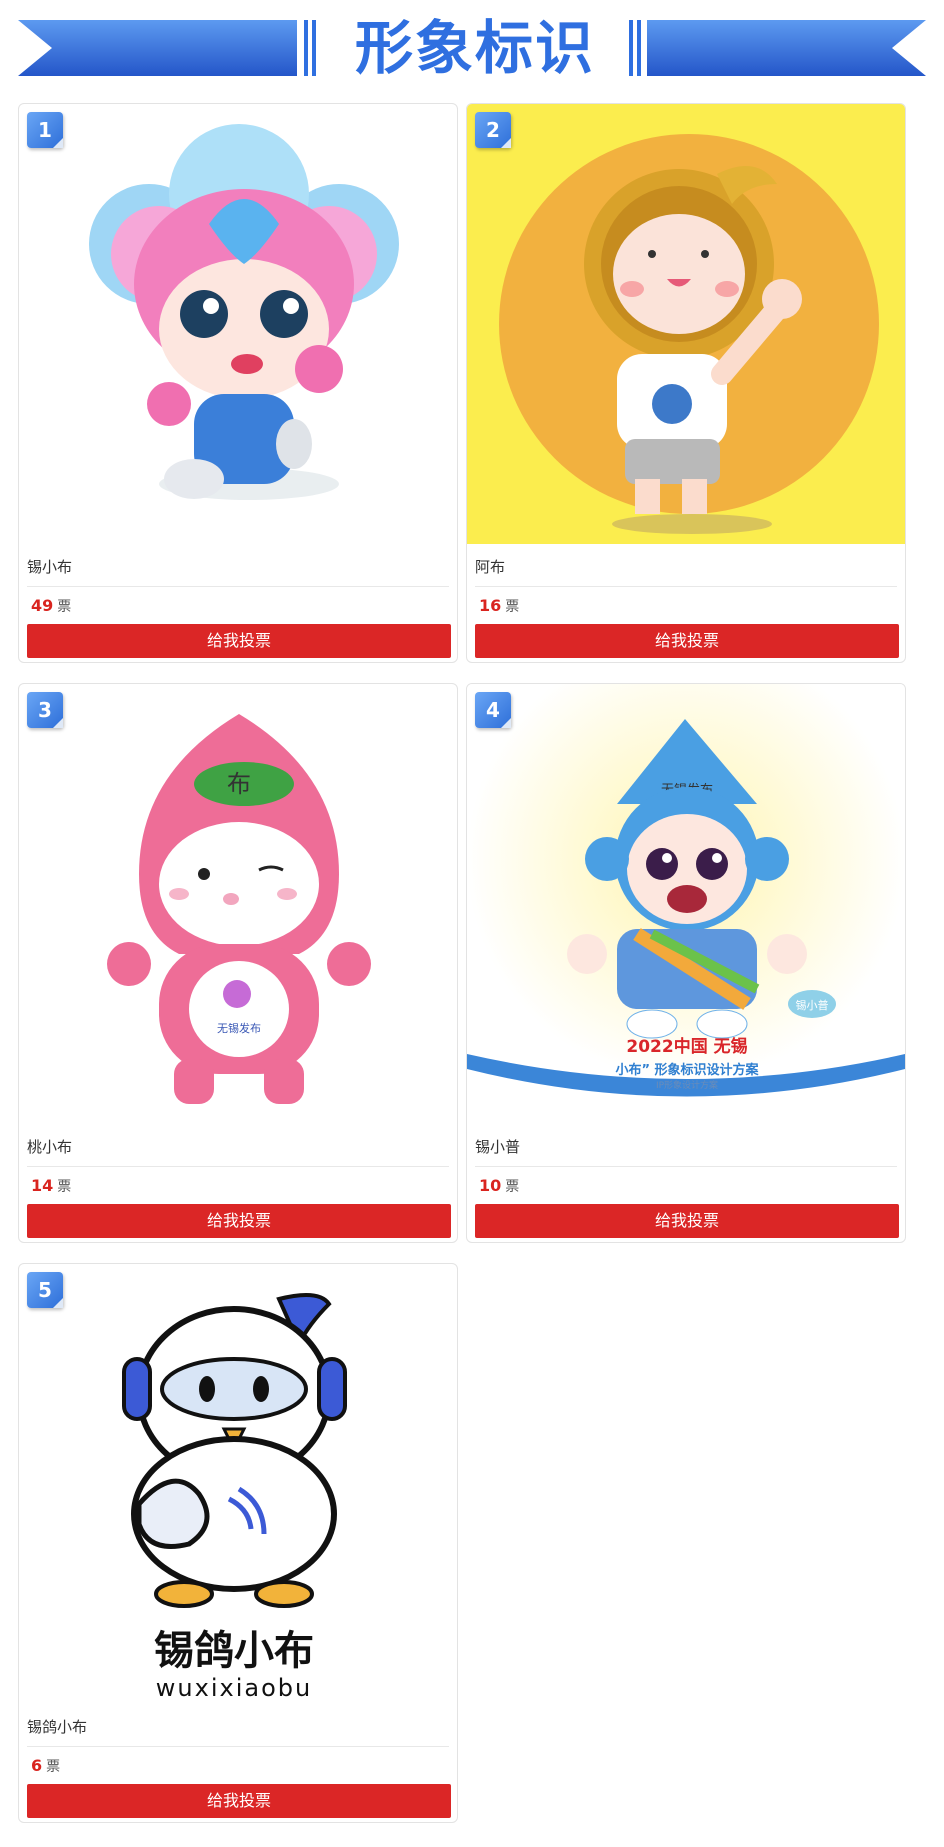 Image resolution: width=944 pixels, height=1847 pixels. I want to click on mascot-image: 锡鸽小布 wuxixiaobu, so click(238, 1484).